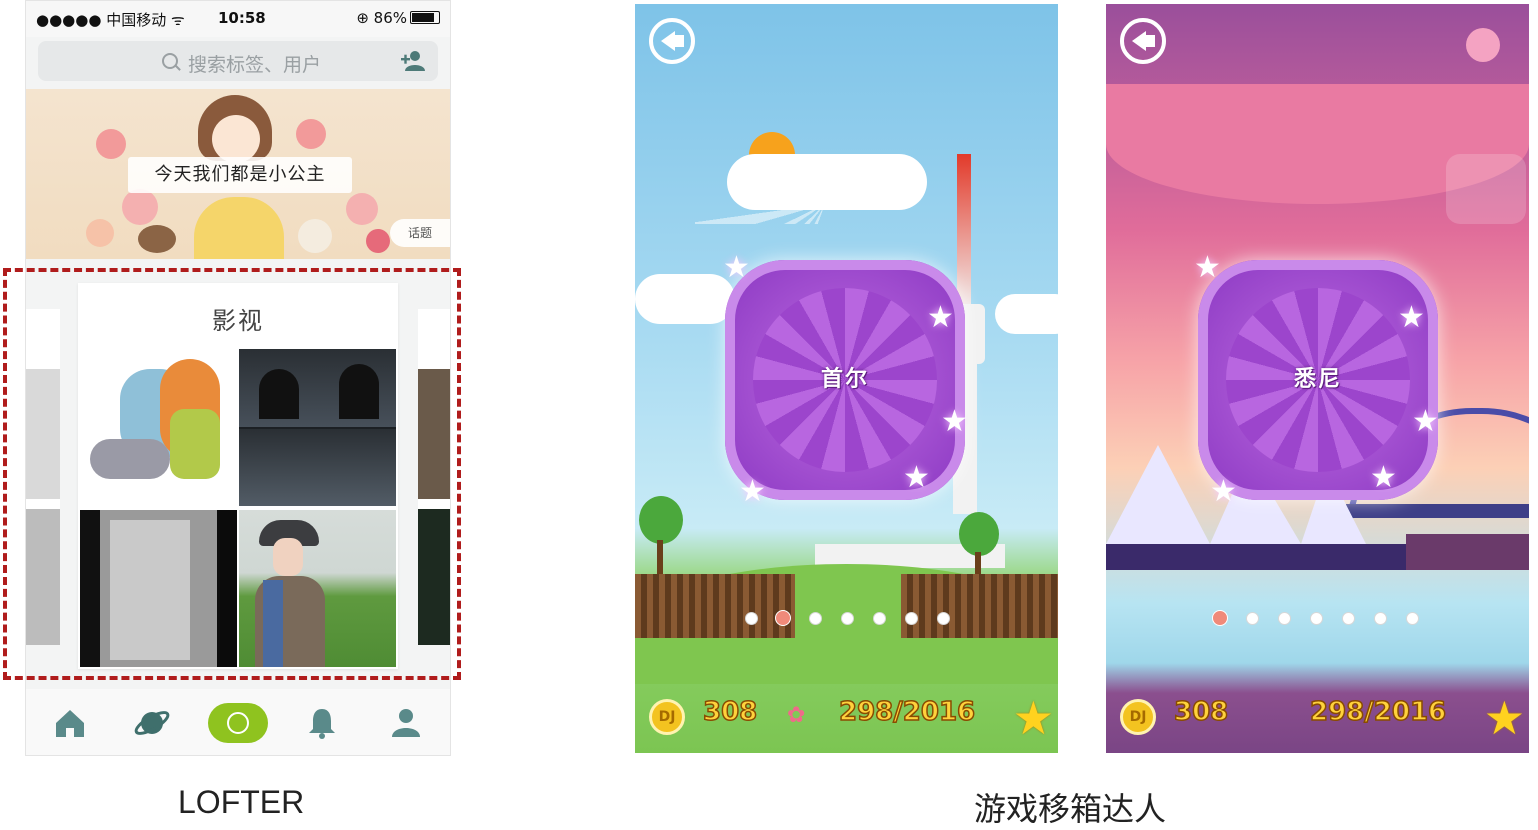  What do you see at coordinates (70, 723) in the screenshot?
I see `home-icon` at bounding box center [70, 723].